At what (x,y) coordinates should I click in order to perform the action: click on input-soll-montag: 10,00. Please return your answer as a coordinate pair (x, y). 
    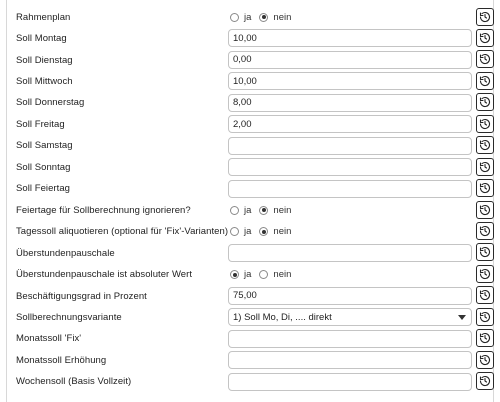
    Looking at the image, I should click on (350, 38).